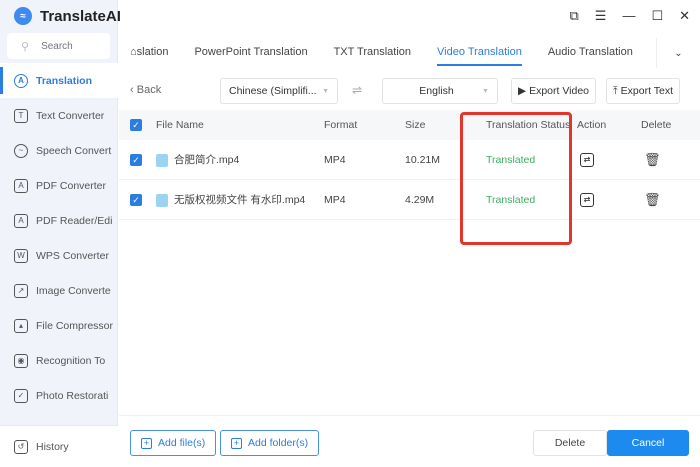  What do you see at coordinates (72, 255) in the screenshot?
I see `sidebar-item-label: WPS Converter` at bounding box center [72, 255].